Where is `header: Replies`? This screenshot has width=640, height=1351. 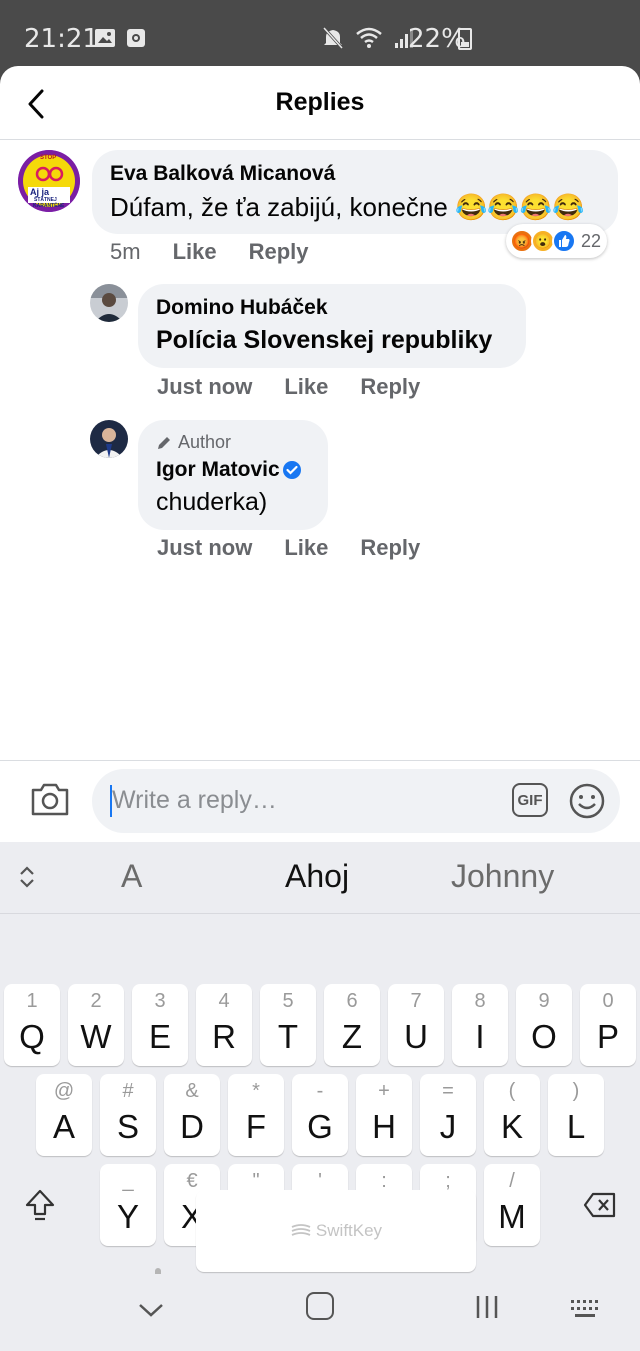 header: Replies is located at coordinates (320, 103).